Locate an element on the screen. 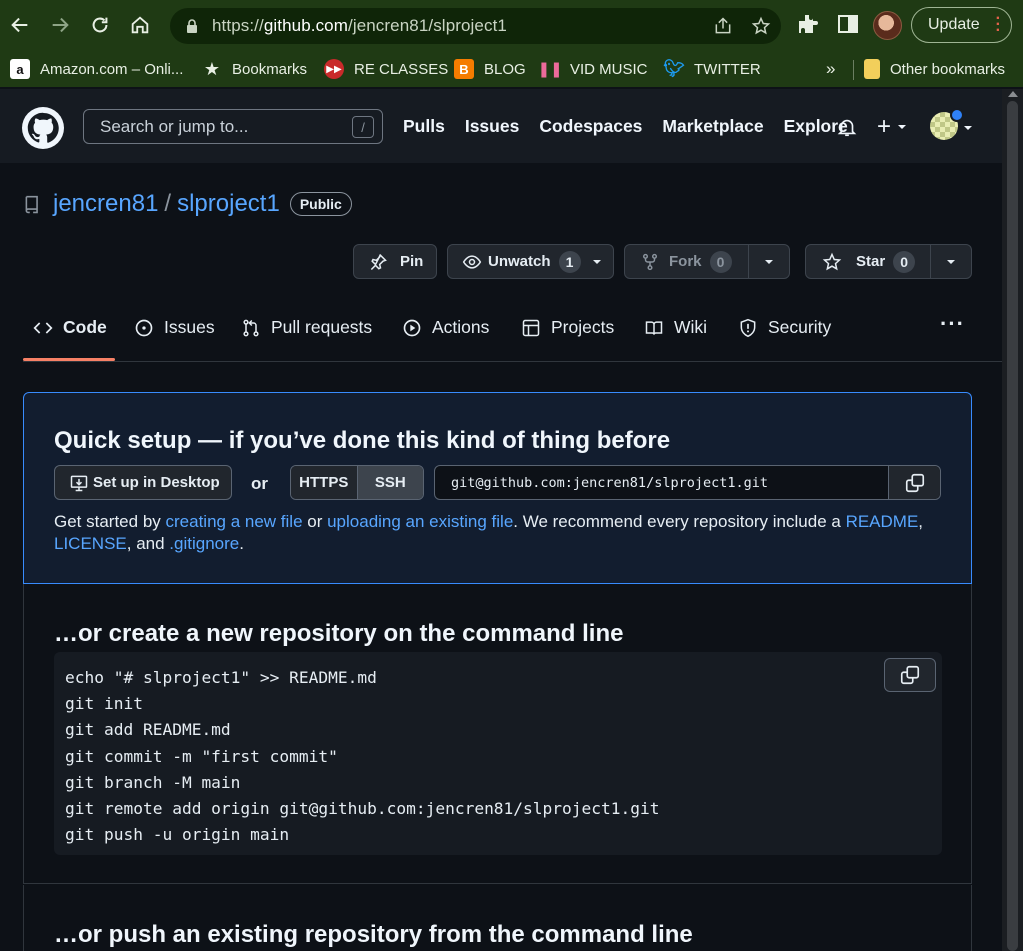  copy-url-button is located at coordinates (914, 482).